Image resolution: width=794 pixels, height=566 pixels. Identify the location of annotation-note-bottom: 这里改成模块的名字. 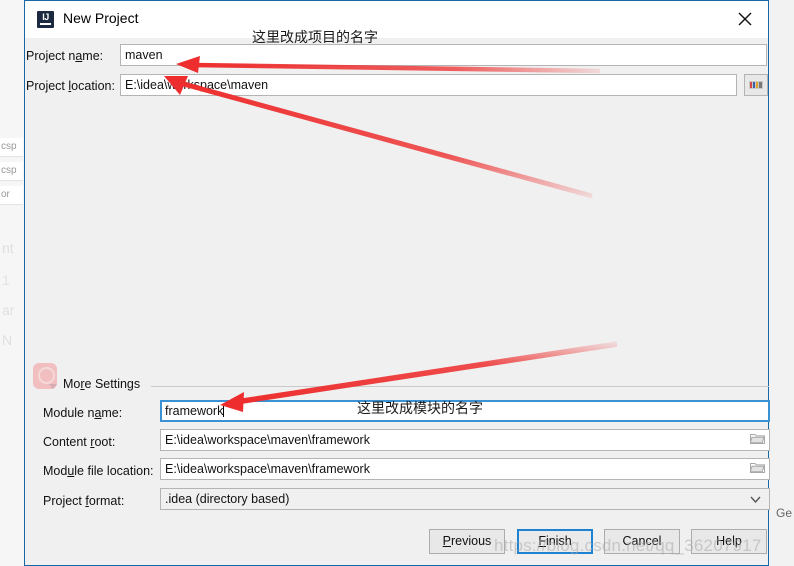
(420, 409).